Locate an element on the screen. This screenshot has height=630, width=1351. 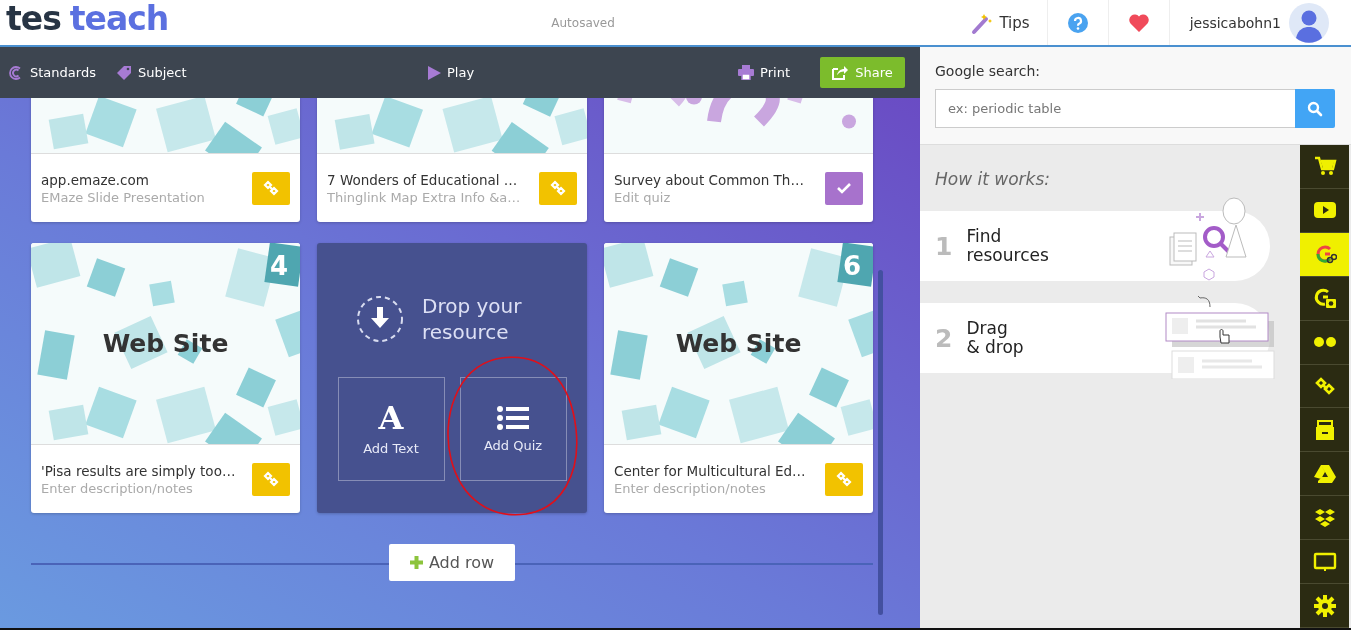
card-subtitle: EMaze Slide Presentation is located at coordinates (123, 197).